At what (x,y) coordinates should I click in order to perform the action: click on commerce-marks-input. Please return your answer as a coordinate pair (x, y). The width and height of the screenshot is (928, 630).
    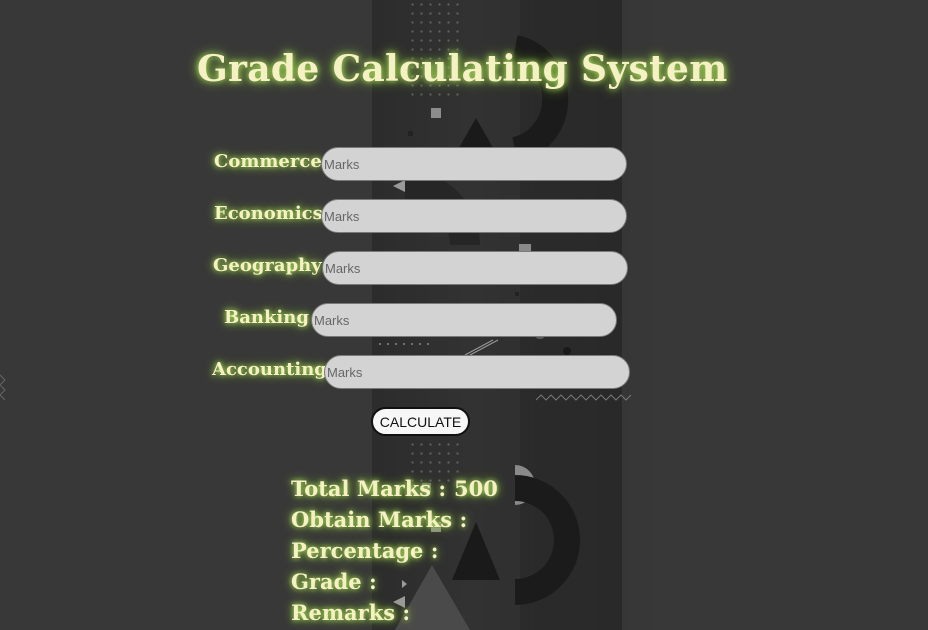
    Looking at the image, I should click on (474, 164).